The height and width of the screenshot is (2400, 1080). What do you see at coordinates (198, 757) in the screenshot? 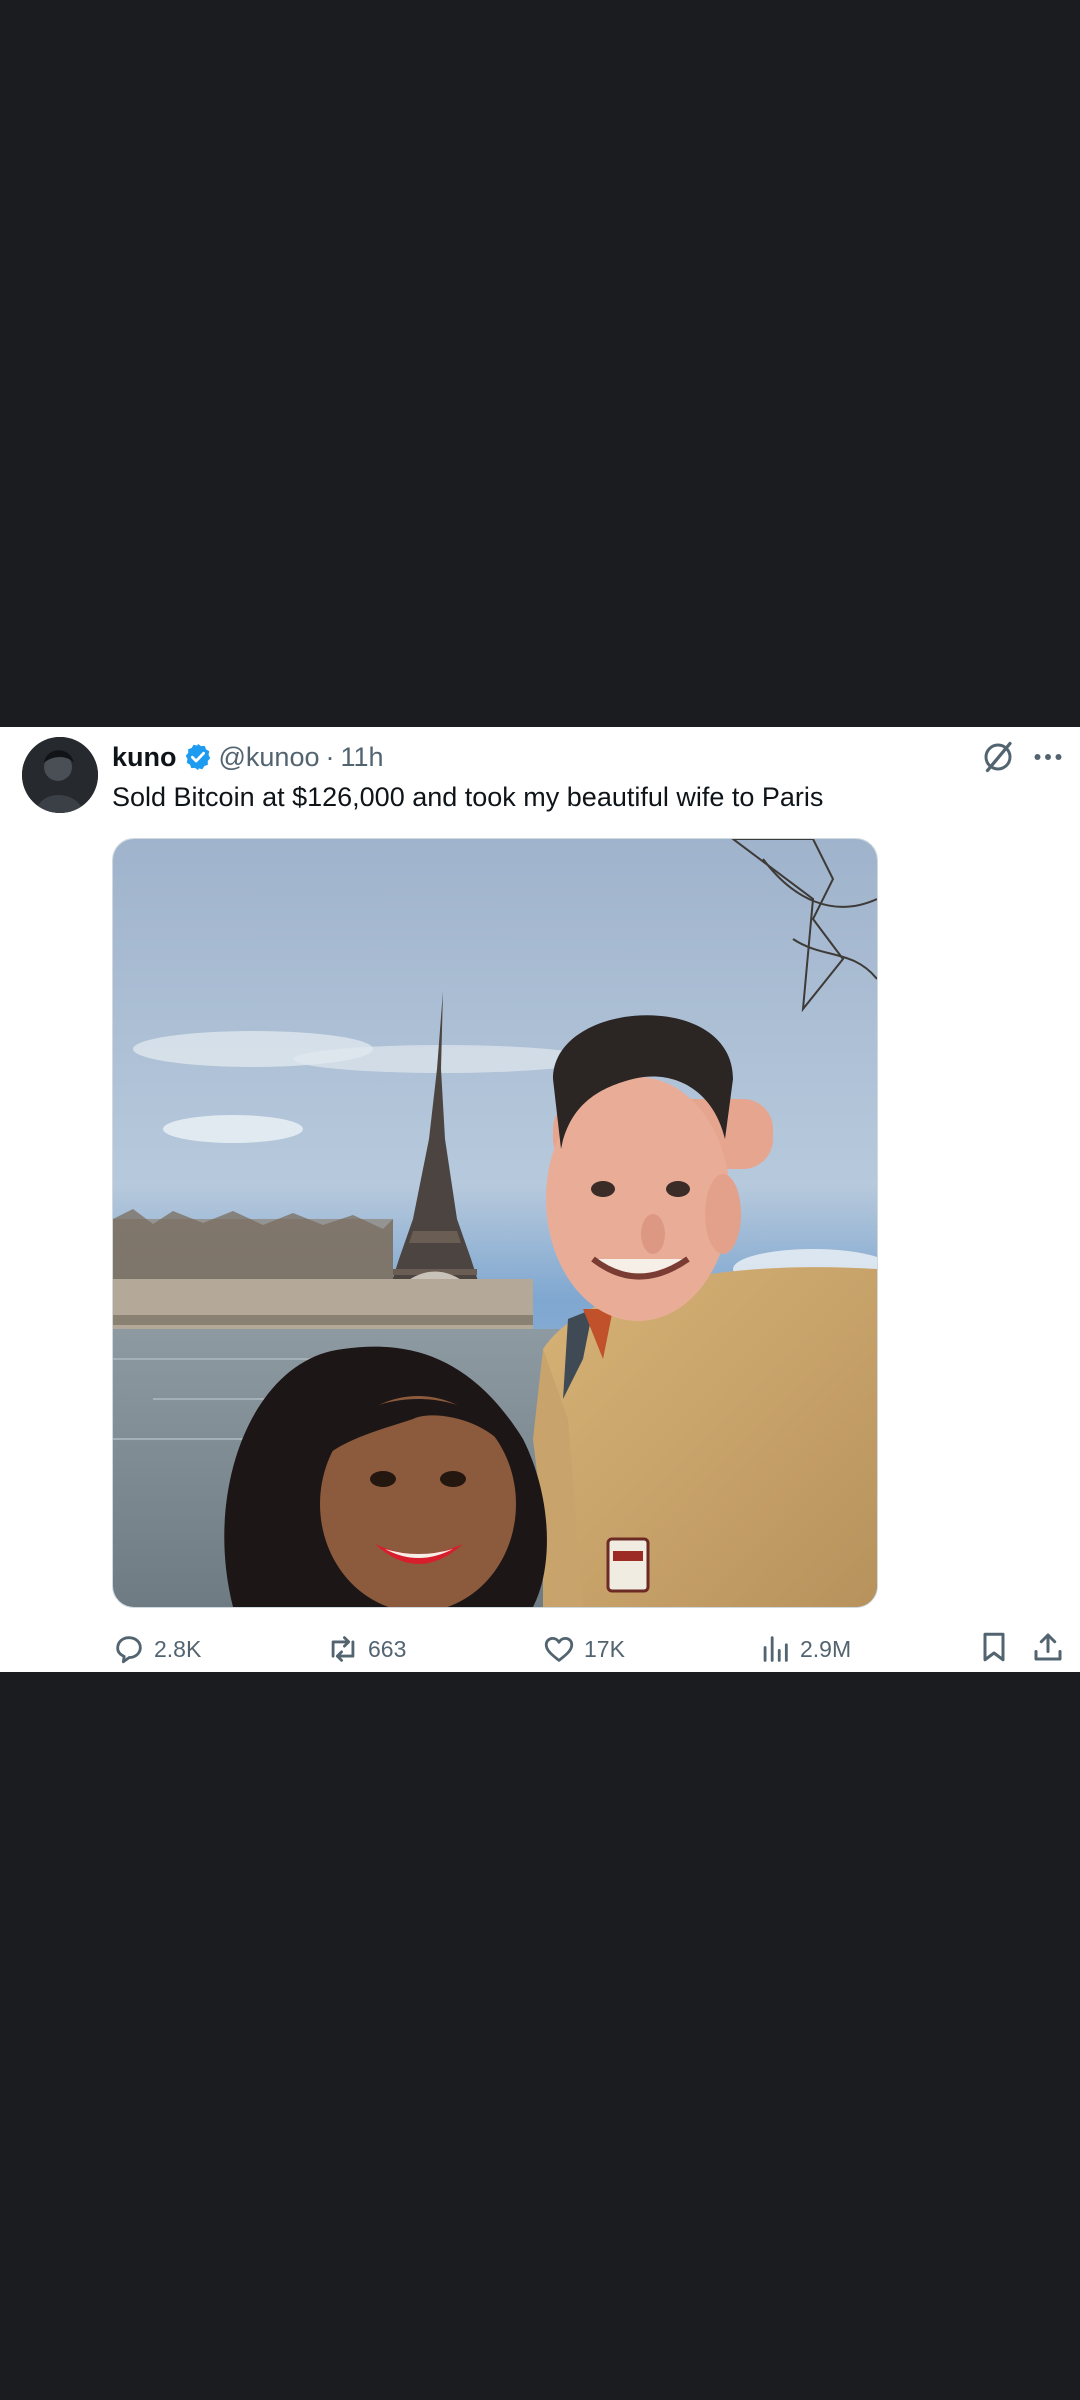
I see `verified-badge-icon` at bounding box center [198, 757].